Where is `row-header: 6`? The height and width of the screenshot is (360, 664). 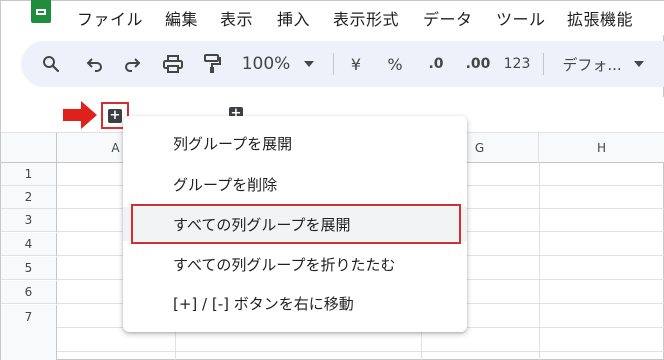 row-header: 6 is located at coordinates (29, 292).